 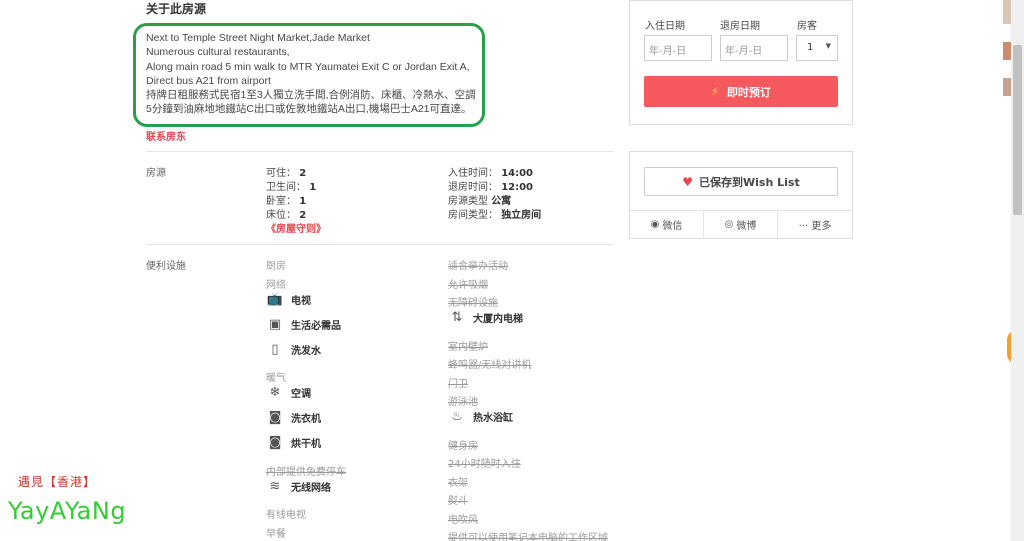 What do you see at coordinates (275, 392) in the screenshot?
I see `snowflake-icon: ❄` at bounding box center [275, 392].